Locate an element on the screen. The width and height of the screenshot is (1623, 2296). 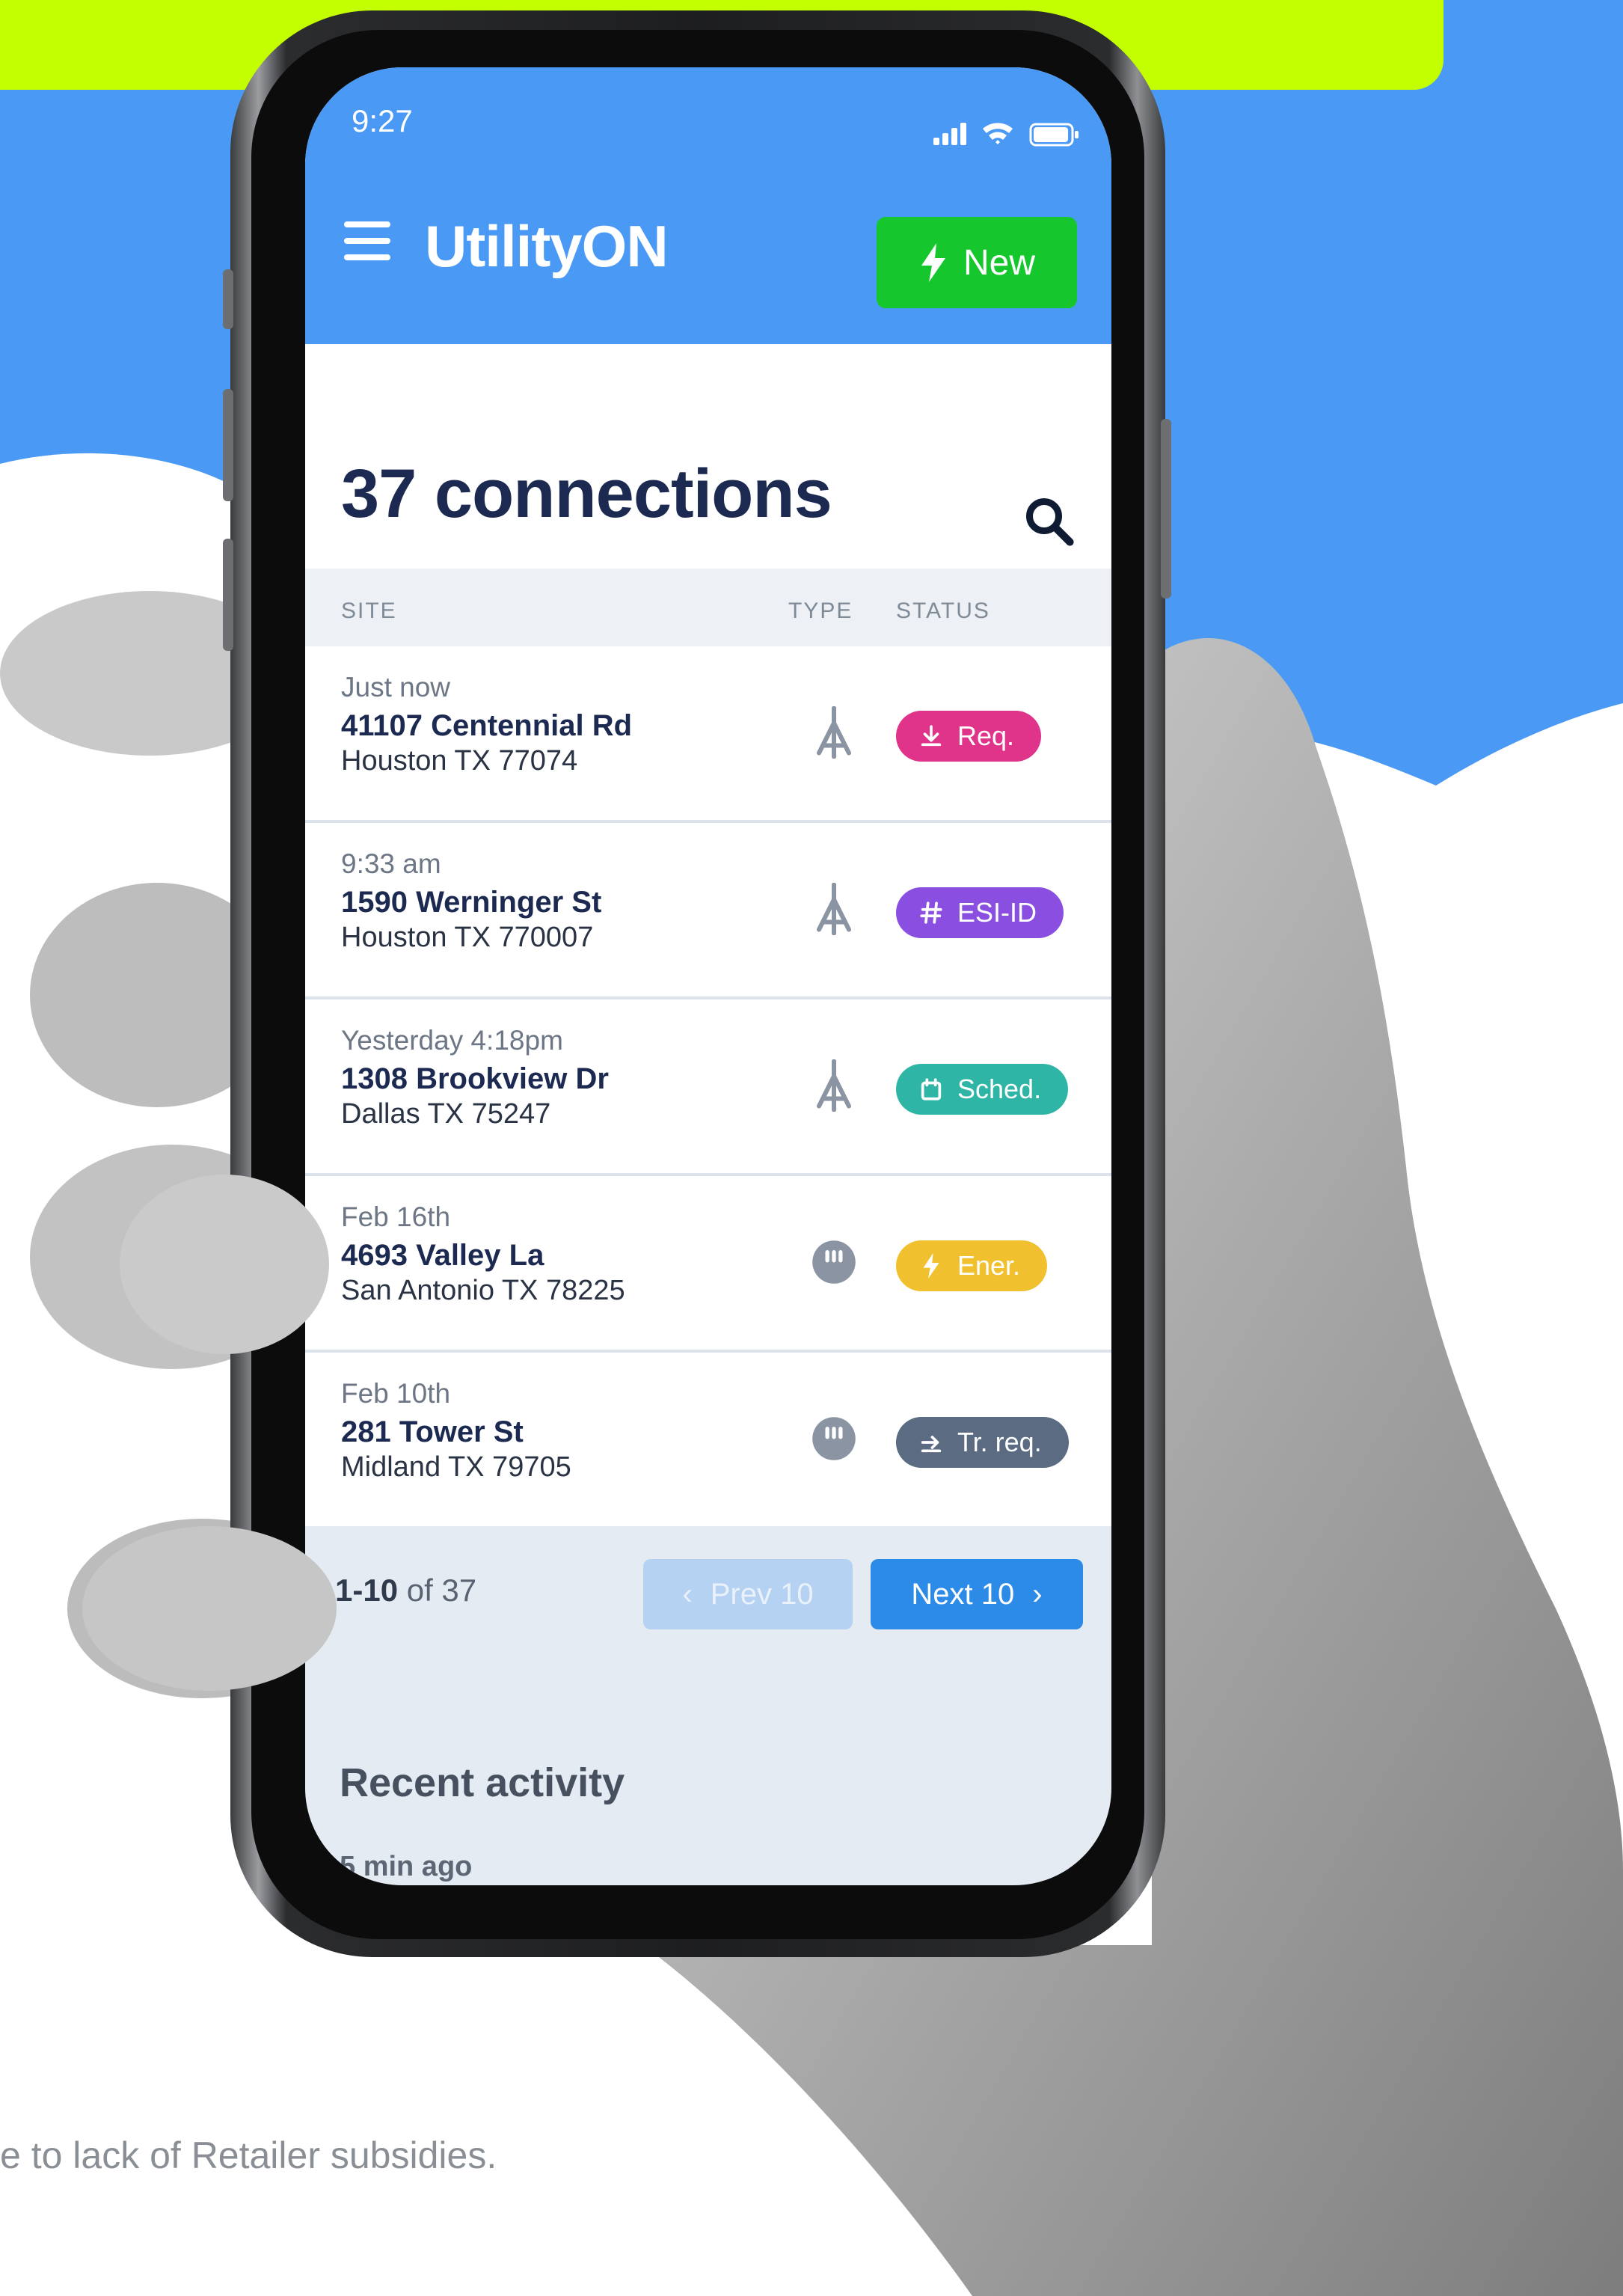
next-page-button: Next 10 › is located at coordinates (977, 1594).